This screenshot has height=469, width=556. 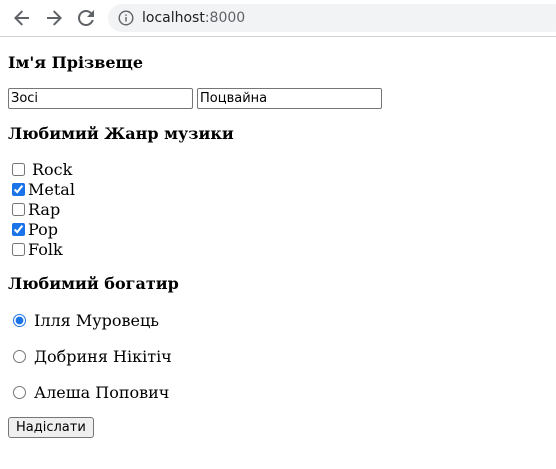 What do you see at coordinates (18, 189) in the screenshot?
I see `genre-checkbox-metal` at bounding box center [18, 189].